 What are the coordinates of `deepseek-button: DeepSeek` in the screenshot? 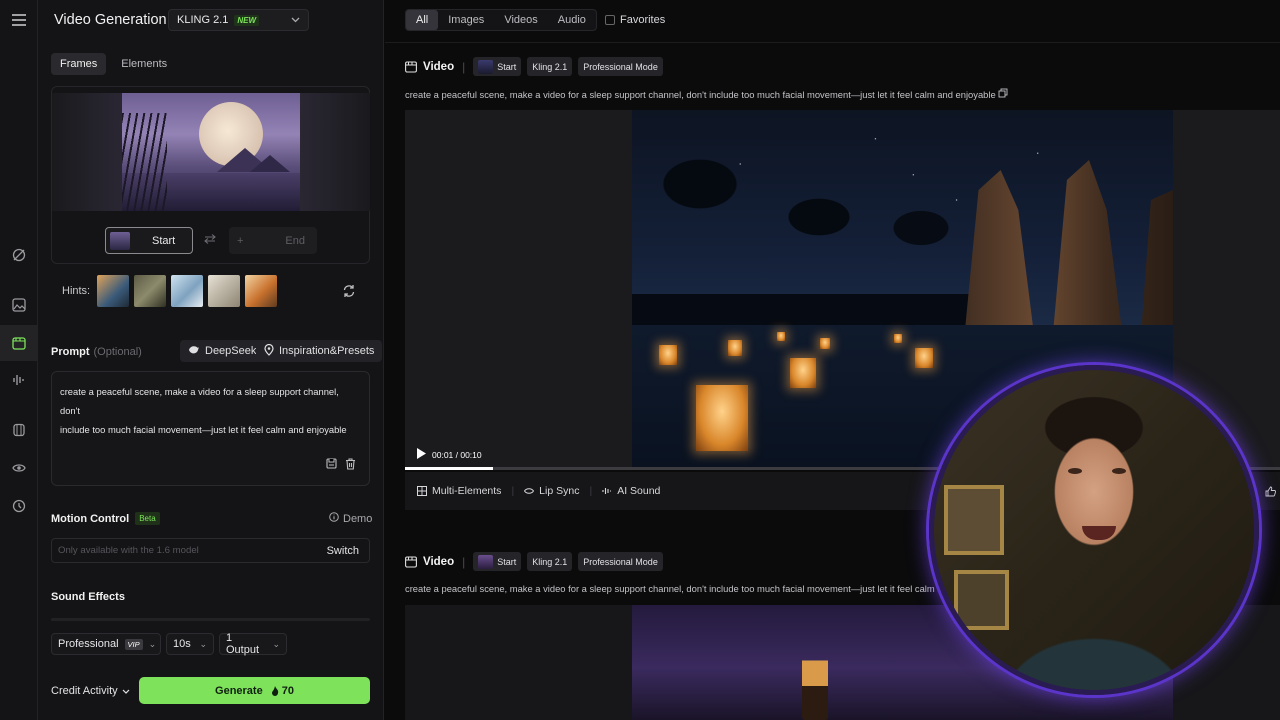 It's located at (222, 351).